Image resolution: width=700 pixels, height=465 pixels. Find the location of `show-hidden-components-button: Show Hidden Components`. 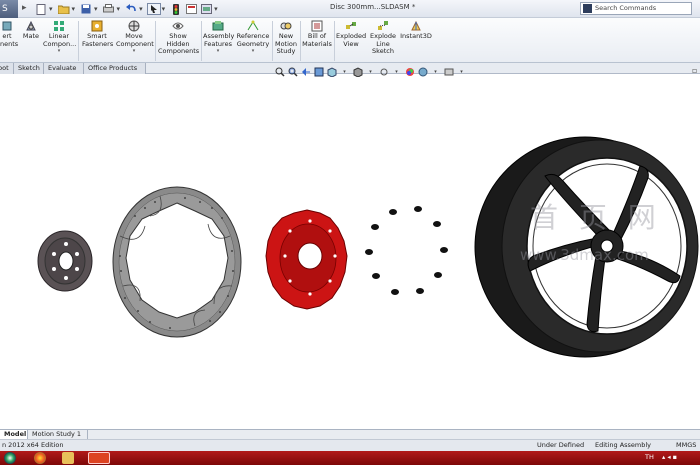

show-hidden-components-button: Show Hidden Components is located at coordinates (179, 38).